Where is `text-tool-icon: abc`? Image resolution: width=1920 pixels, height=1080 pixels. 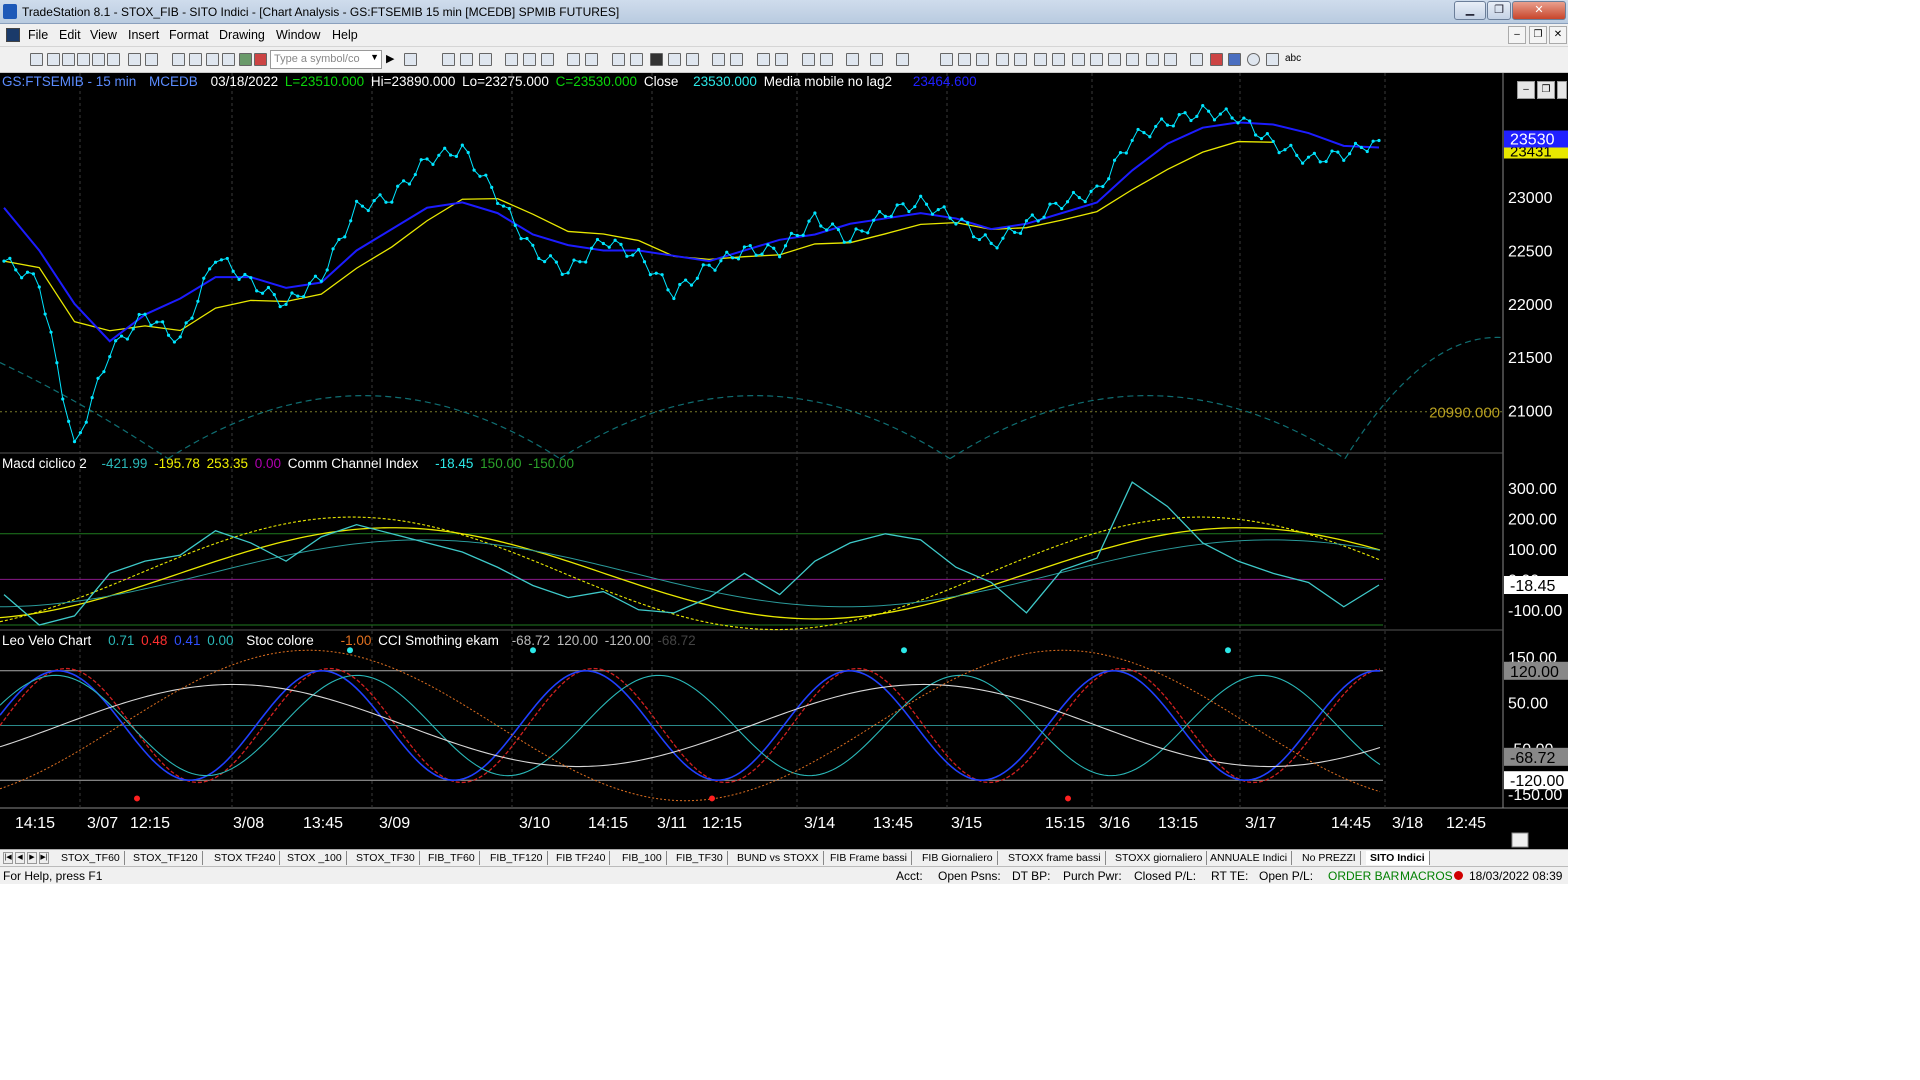 text-tool-icon: abc is located at coordinates (1293, 58).